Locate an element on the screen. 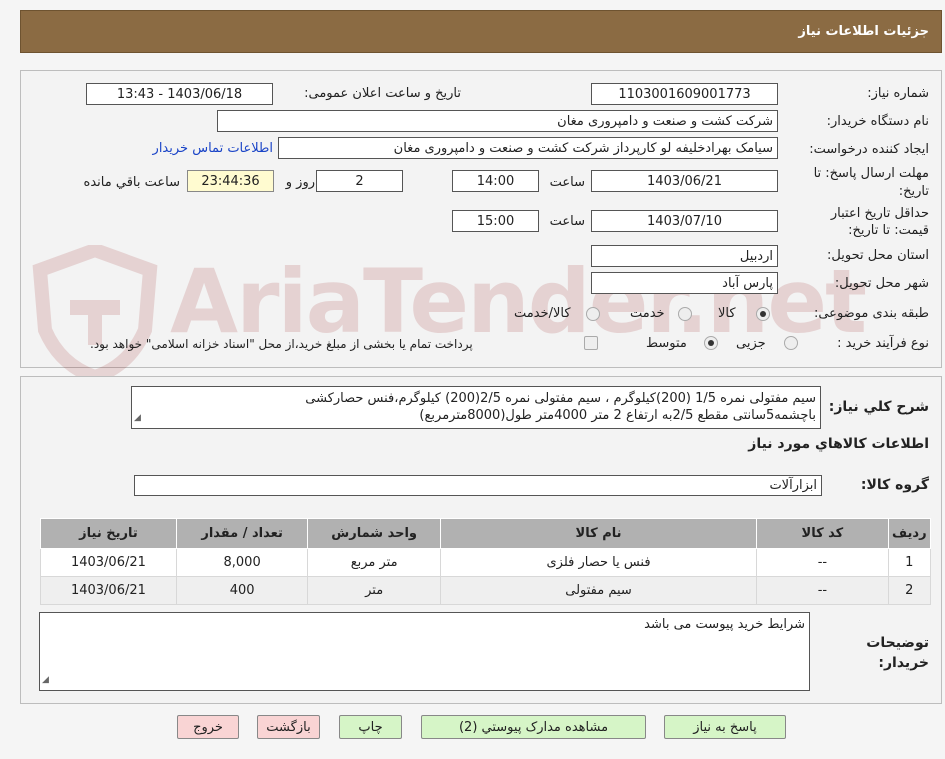 The height and width of the screenshot is (759, 945). buyer-notes-label-line-2: خریدار: is located at coordinates (903, 663).